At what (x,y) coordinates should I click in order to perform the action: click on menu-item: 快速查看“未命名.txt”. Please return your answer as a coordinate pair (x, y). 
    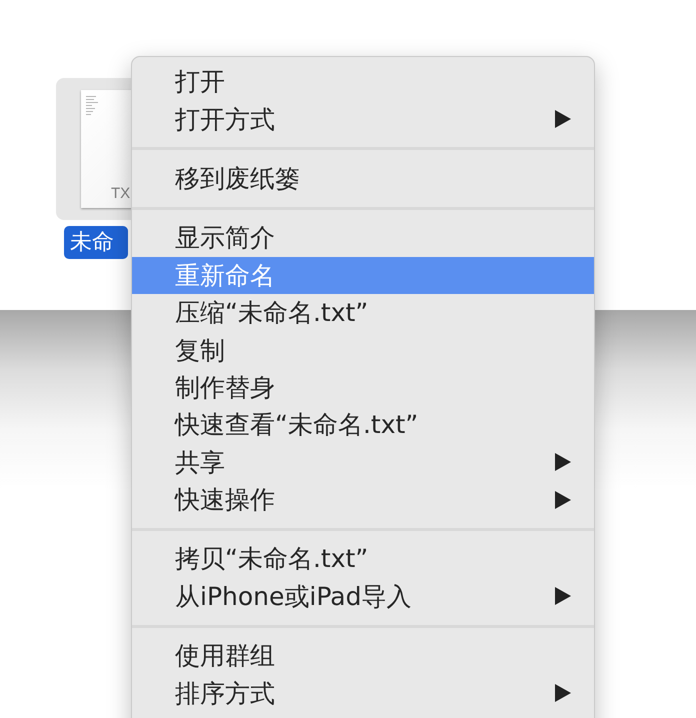
    Looking at the image, I should click on (363, 425).